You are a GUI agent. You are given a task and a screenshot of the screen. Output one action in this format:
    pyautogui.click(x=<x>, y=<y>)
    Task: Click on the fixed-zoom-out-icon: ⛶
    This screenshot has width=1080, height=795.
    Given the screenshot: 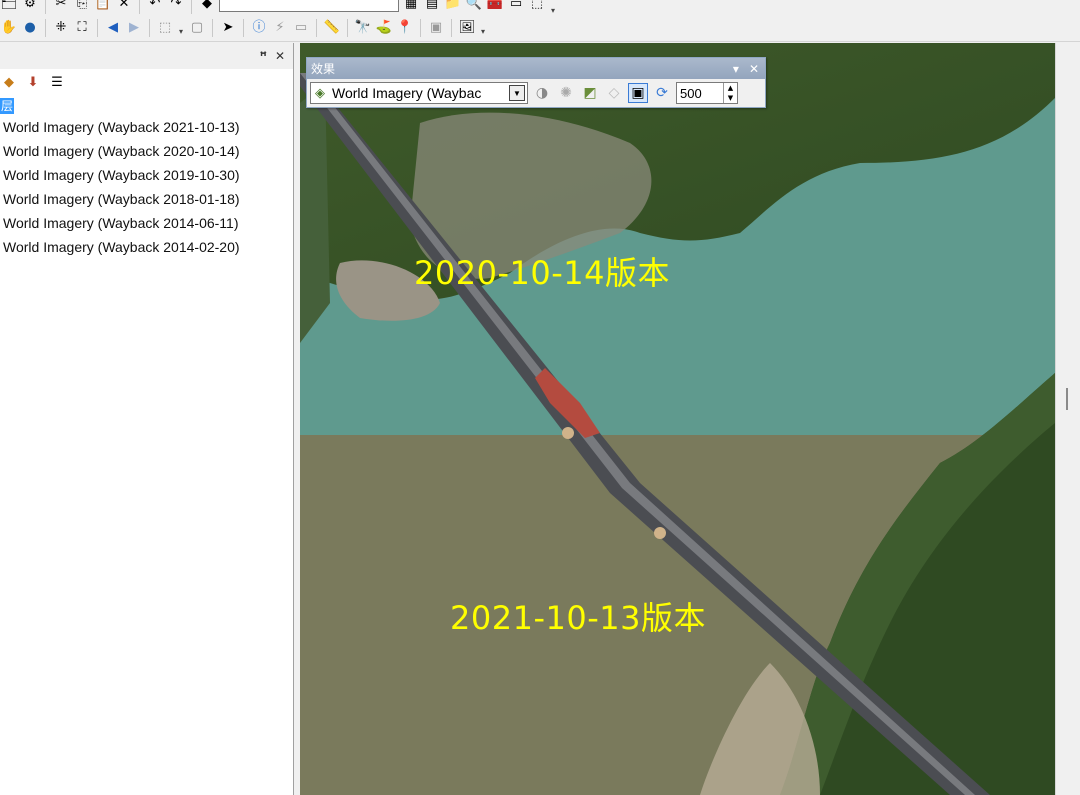 What is the action you would take?
    pyautogui.click(x=82, y=28)
    